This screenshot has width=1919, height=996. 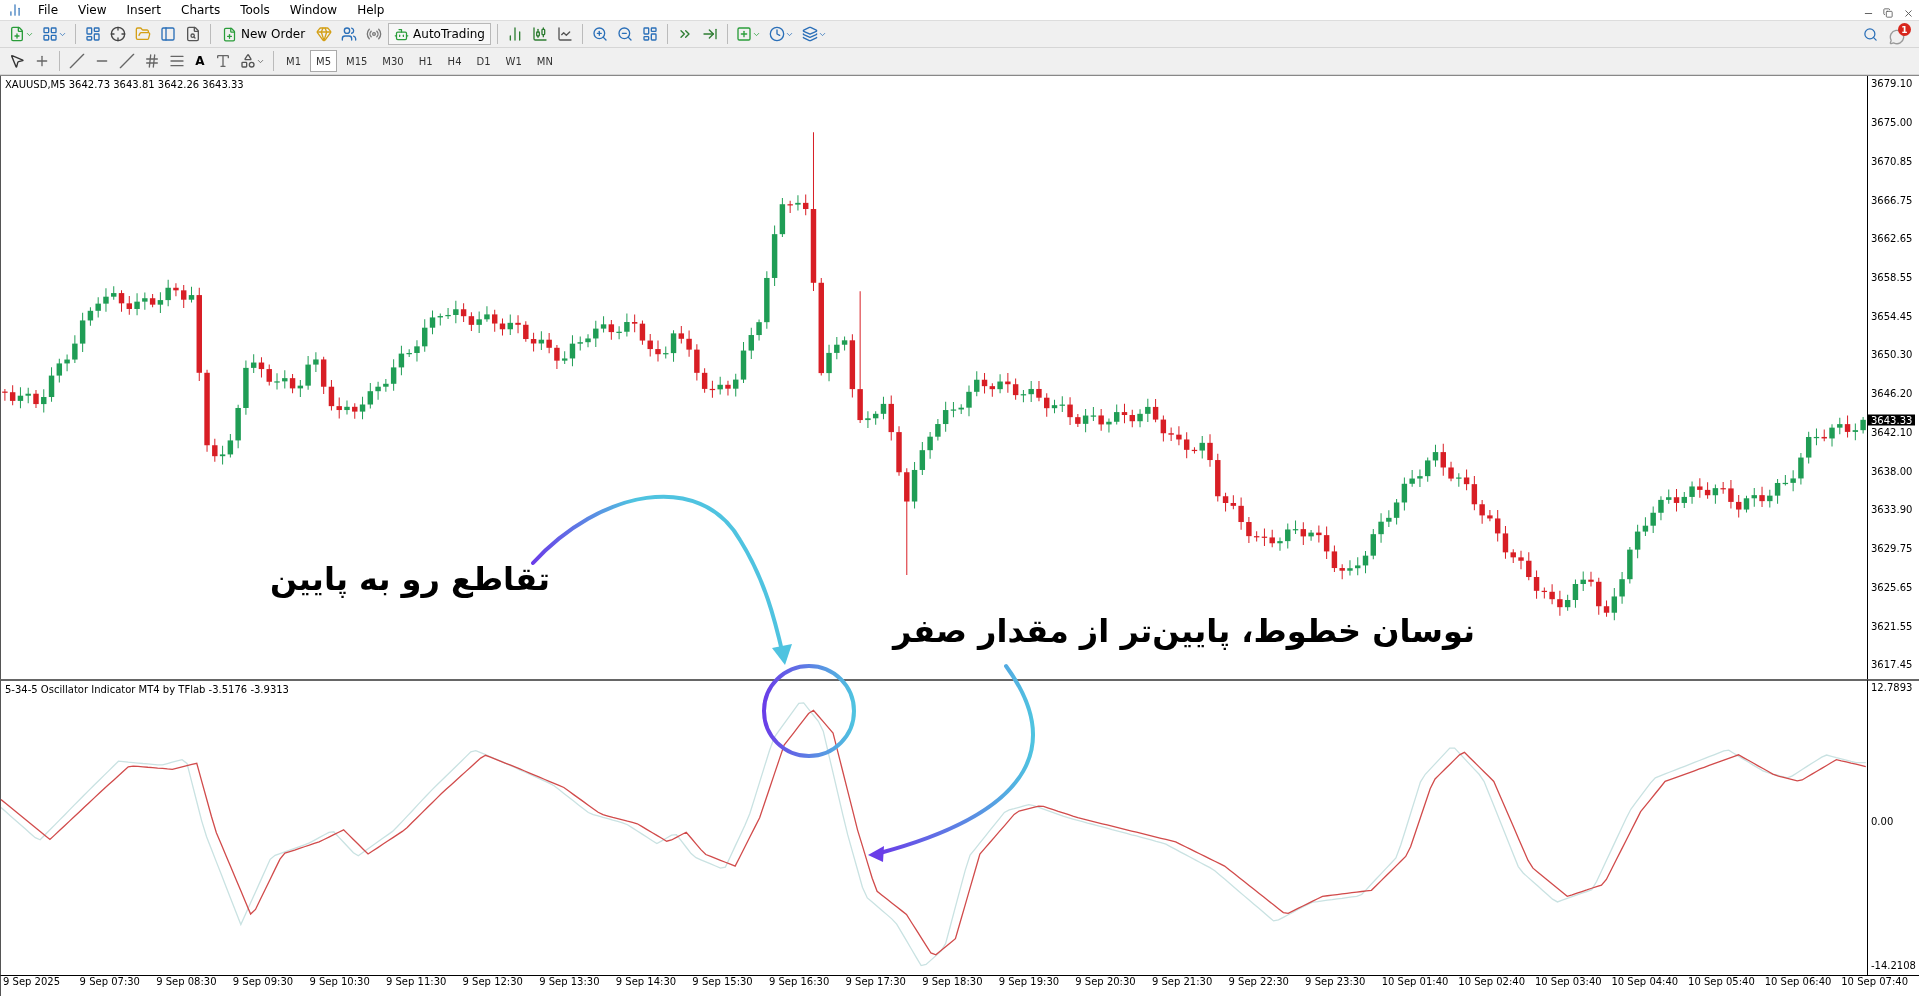 What do you see at coordinates (92, 10) in the screenshot?
I see `menu-item: View` at bounding box center [92, 10].